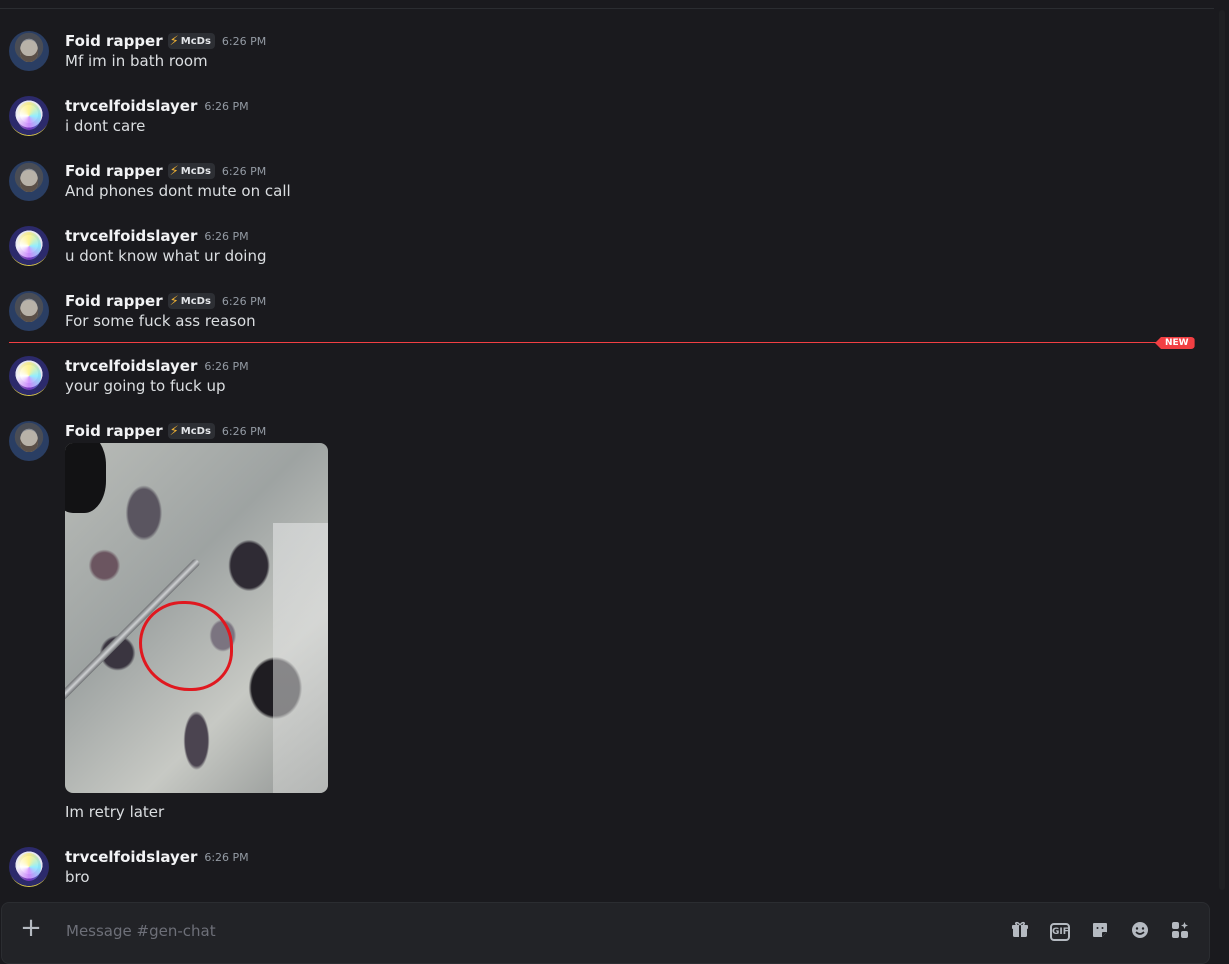 This screenshot has height=964, width=1229. Describe the element at coordinates (77, 877) in the screenshot. I see `message-text: bro` at that location.